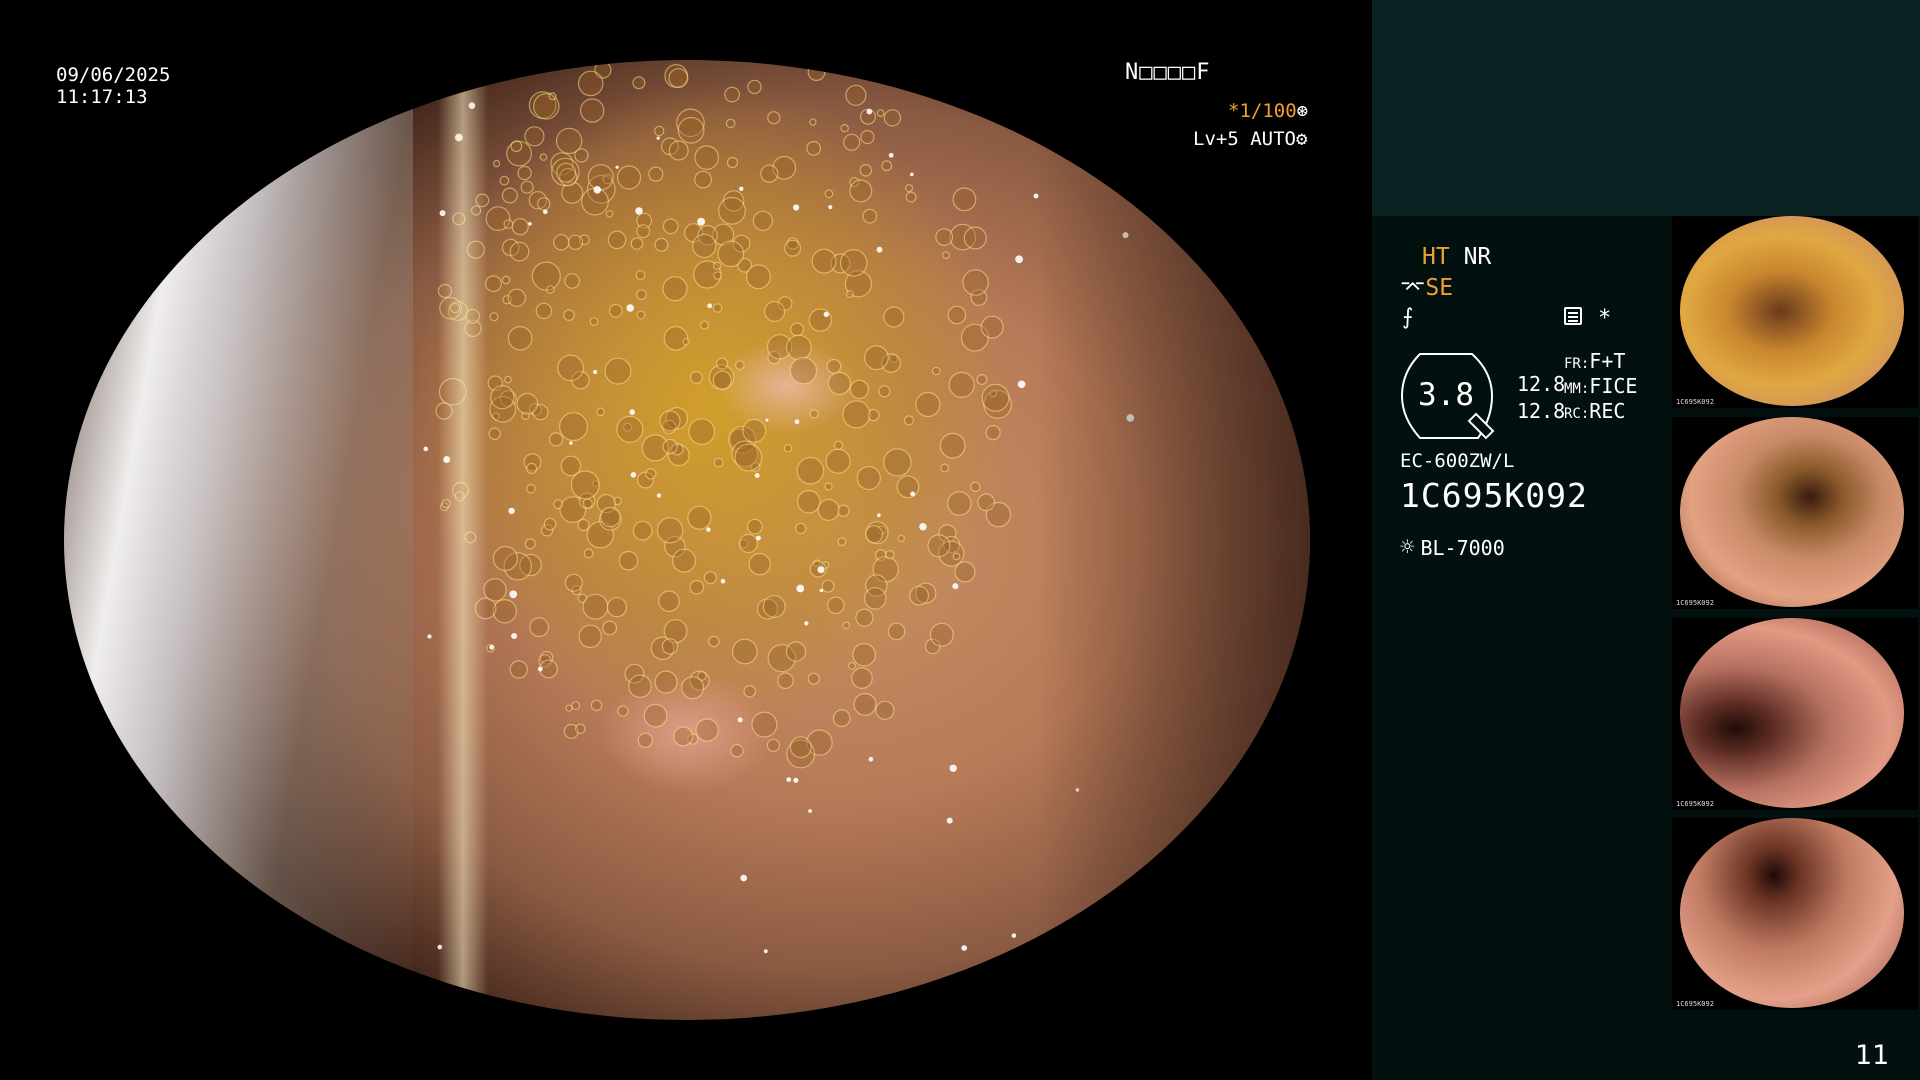 The height and width of the screenshot is (1080, 1920). I want to click on page-number: 11, so click(1872, 1055).